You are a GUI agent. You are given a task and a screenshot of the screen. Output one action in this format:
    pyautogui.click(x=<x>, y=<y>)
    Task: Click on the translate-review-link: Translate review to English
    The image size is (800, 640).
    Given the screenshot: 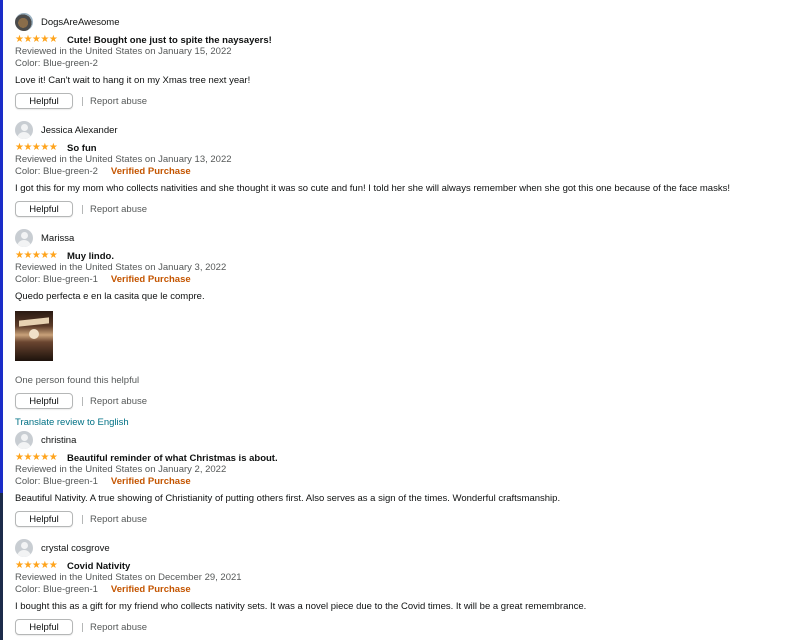 What is the action you would take?
    pyautogui.click(x=402, y=422)
    